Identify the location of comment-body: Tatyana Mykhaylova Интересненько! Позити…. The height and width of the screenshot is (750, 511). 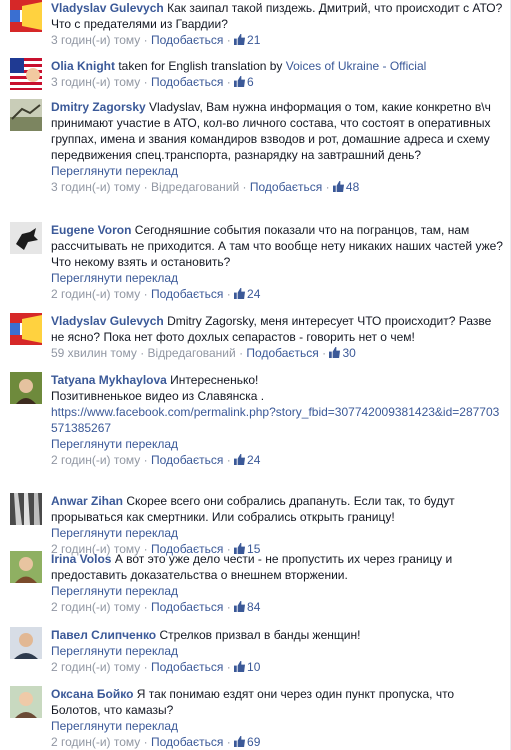
(277, 420).